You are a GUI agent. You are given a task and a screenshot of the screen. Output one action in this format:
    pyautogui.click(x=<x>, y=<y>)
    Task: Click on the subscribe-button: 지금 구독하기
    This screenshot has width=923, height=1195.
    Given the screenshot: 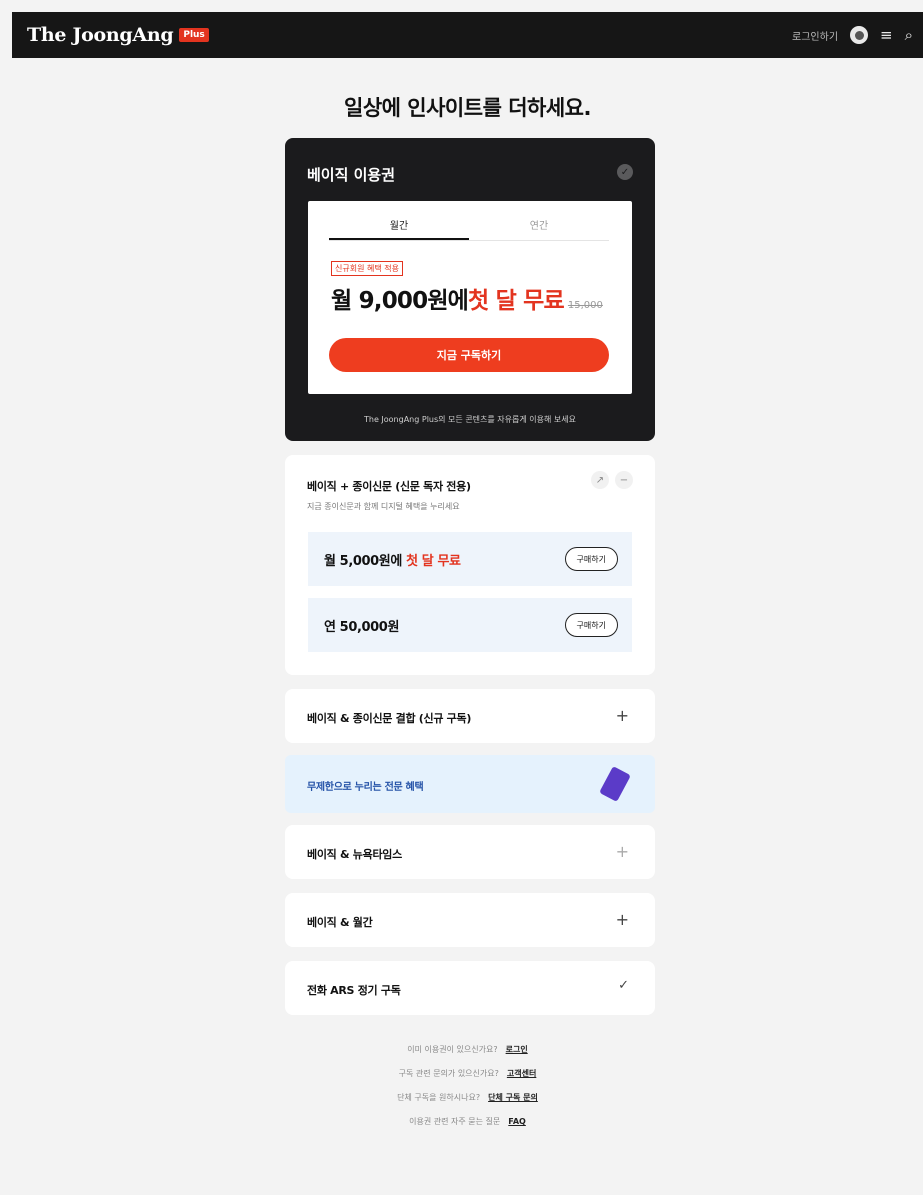 What is the action you would take?
    pyautogui.click(x=469, y=355)
    